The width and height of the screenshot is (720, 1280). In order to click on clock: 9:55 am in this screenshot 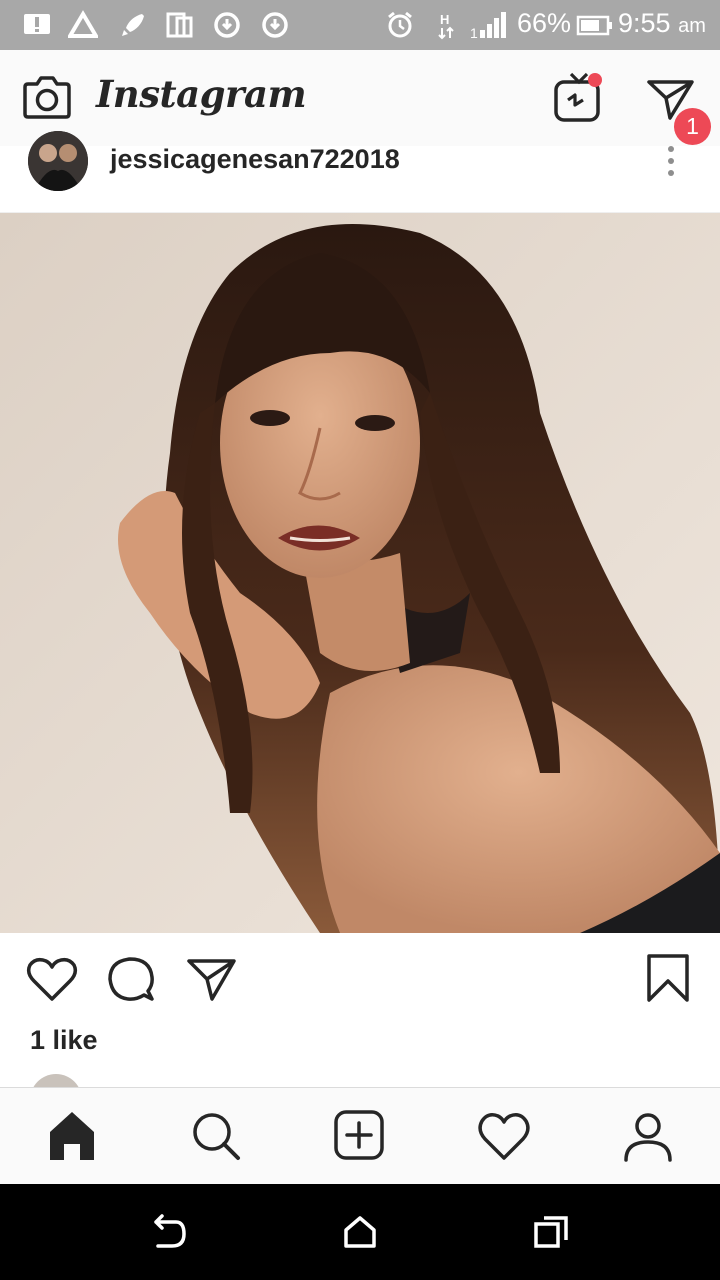, I will do `click(662, 23)`.